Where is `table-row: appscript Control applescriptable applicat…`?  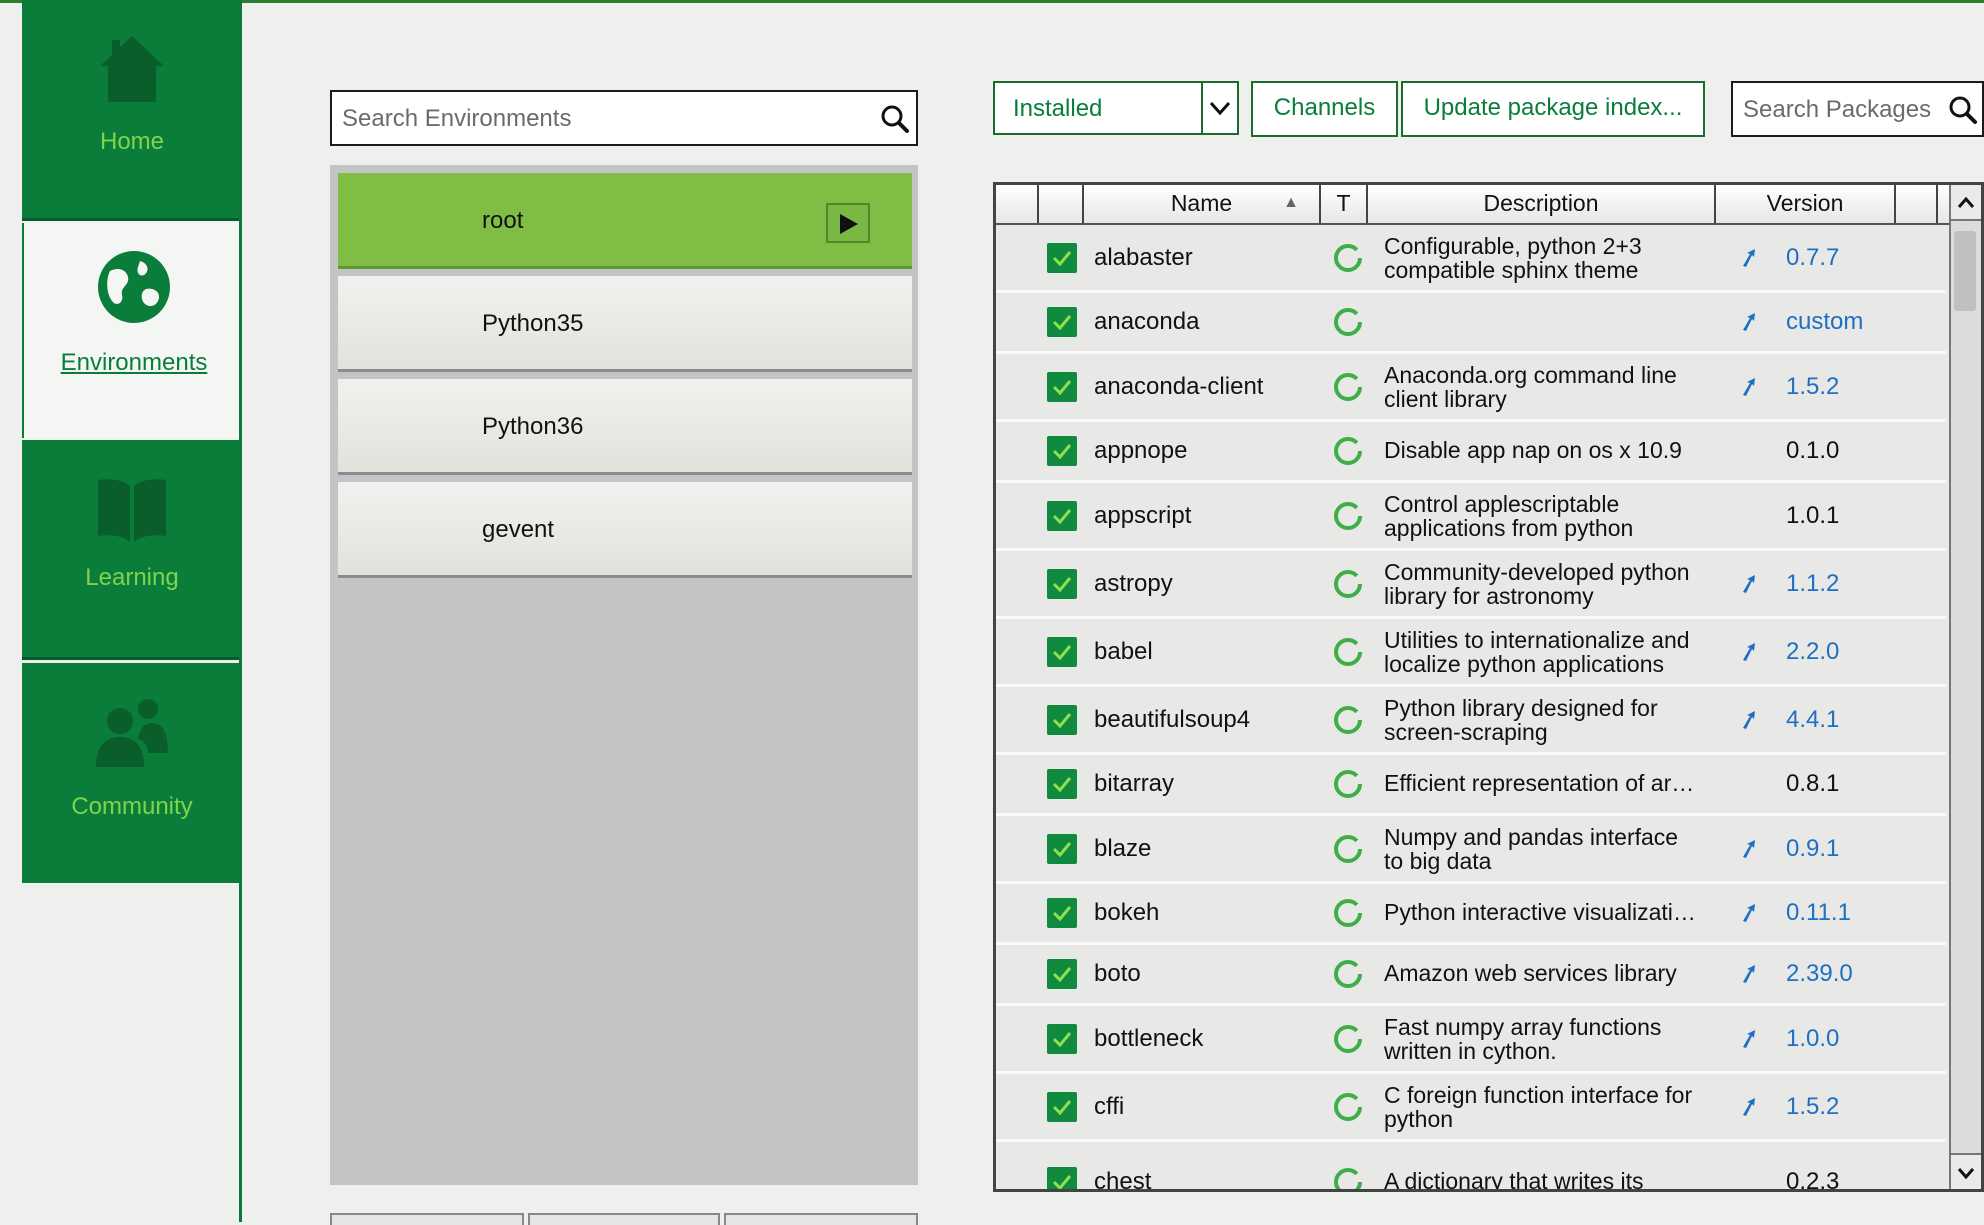 table-row: appscript Control applescriptable applicat… is located at coordinates (1471, 517).